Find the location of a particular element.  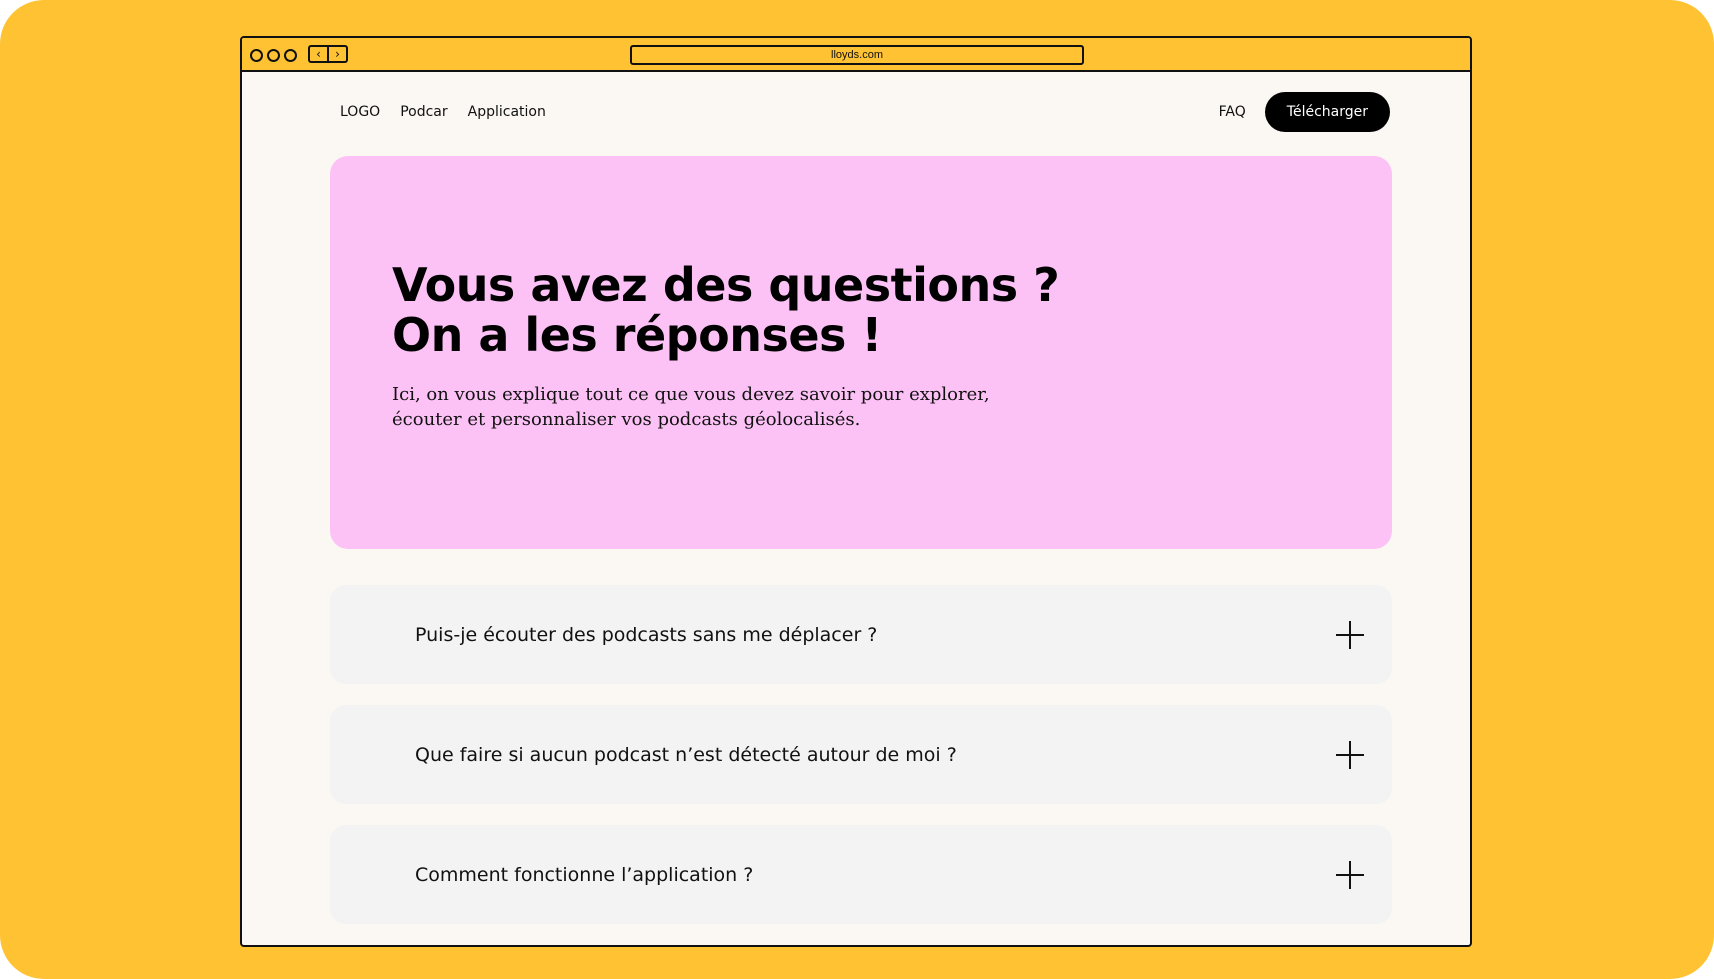

history-buttons: ‹ › is located at coordinates (328, 54).